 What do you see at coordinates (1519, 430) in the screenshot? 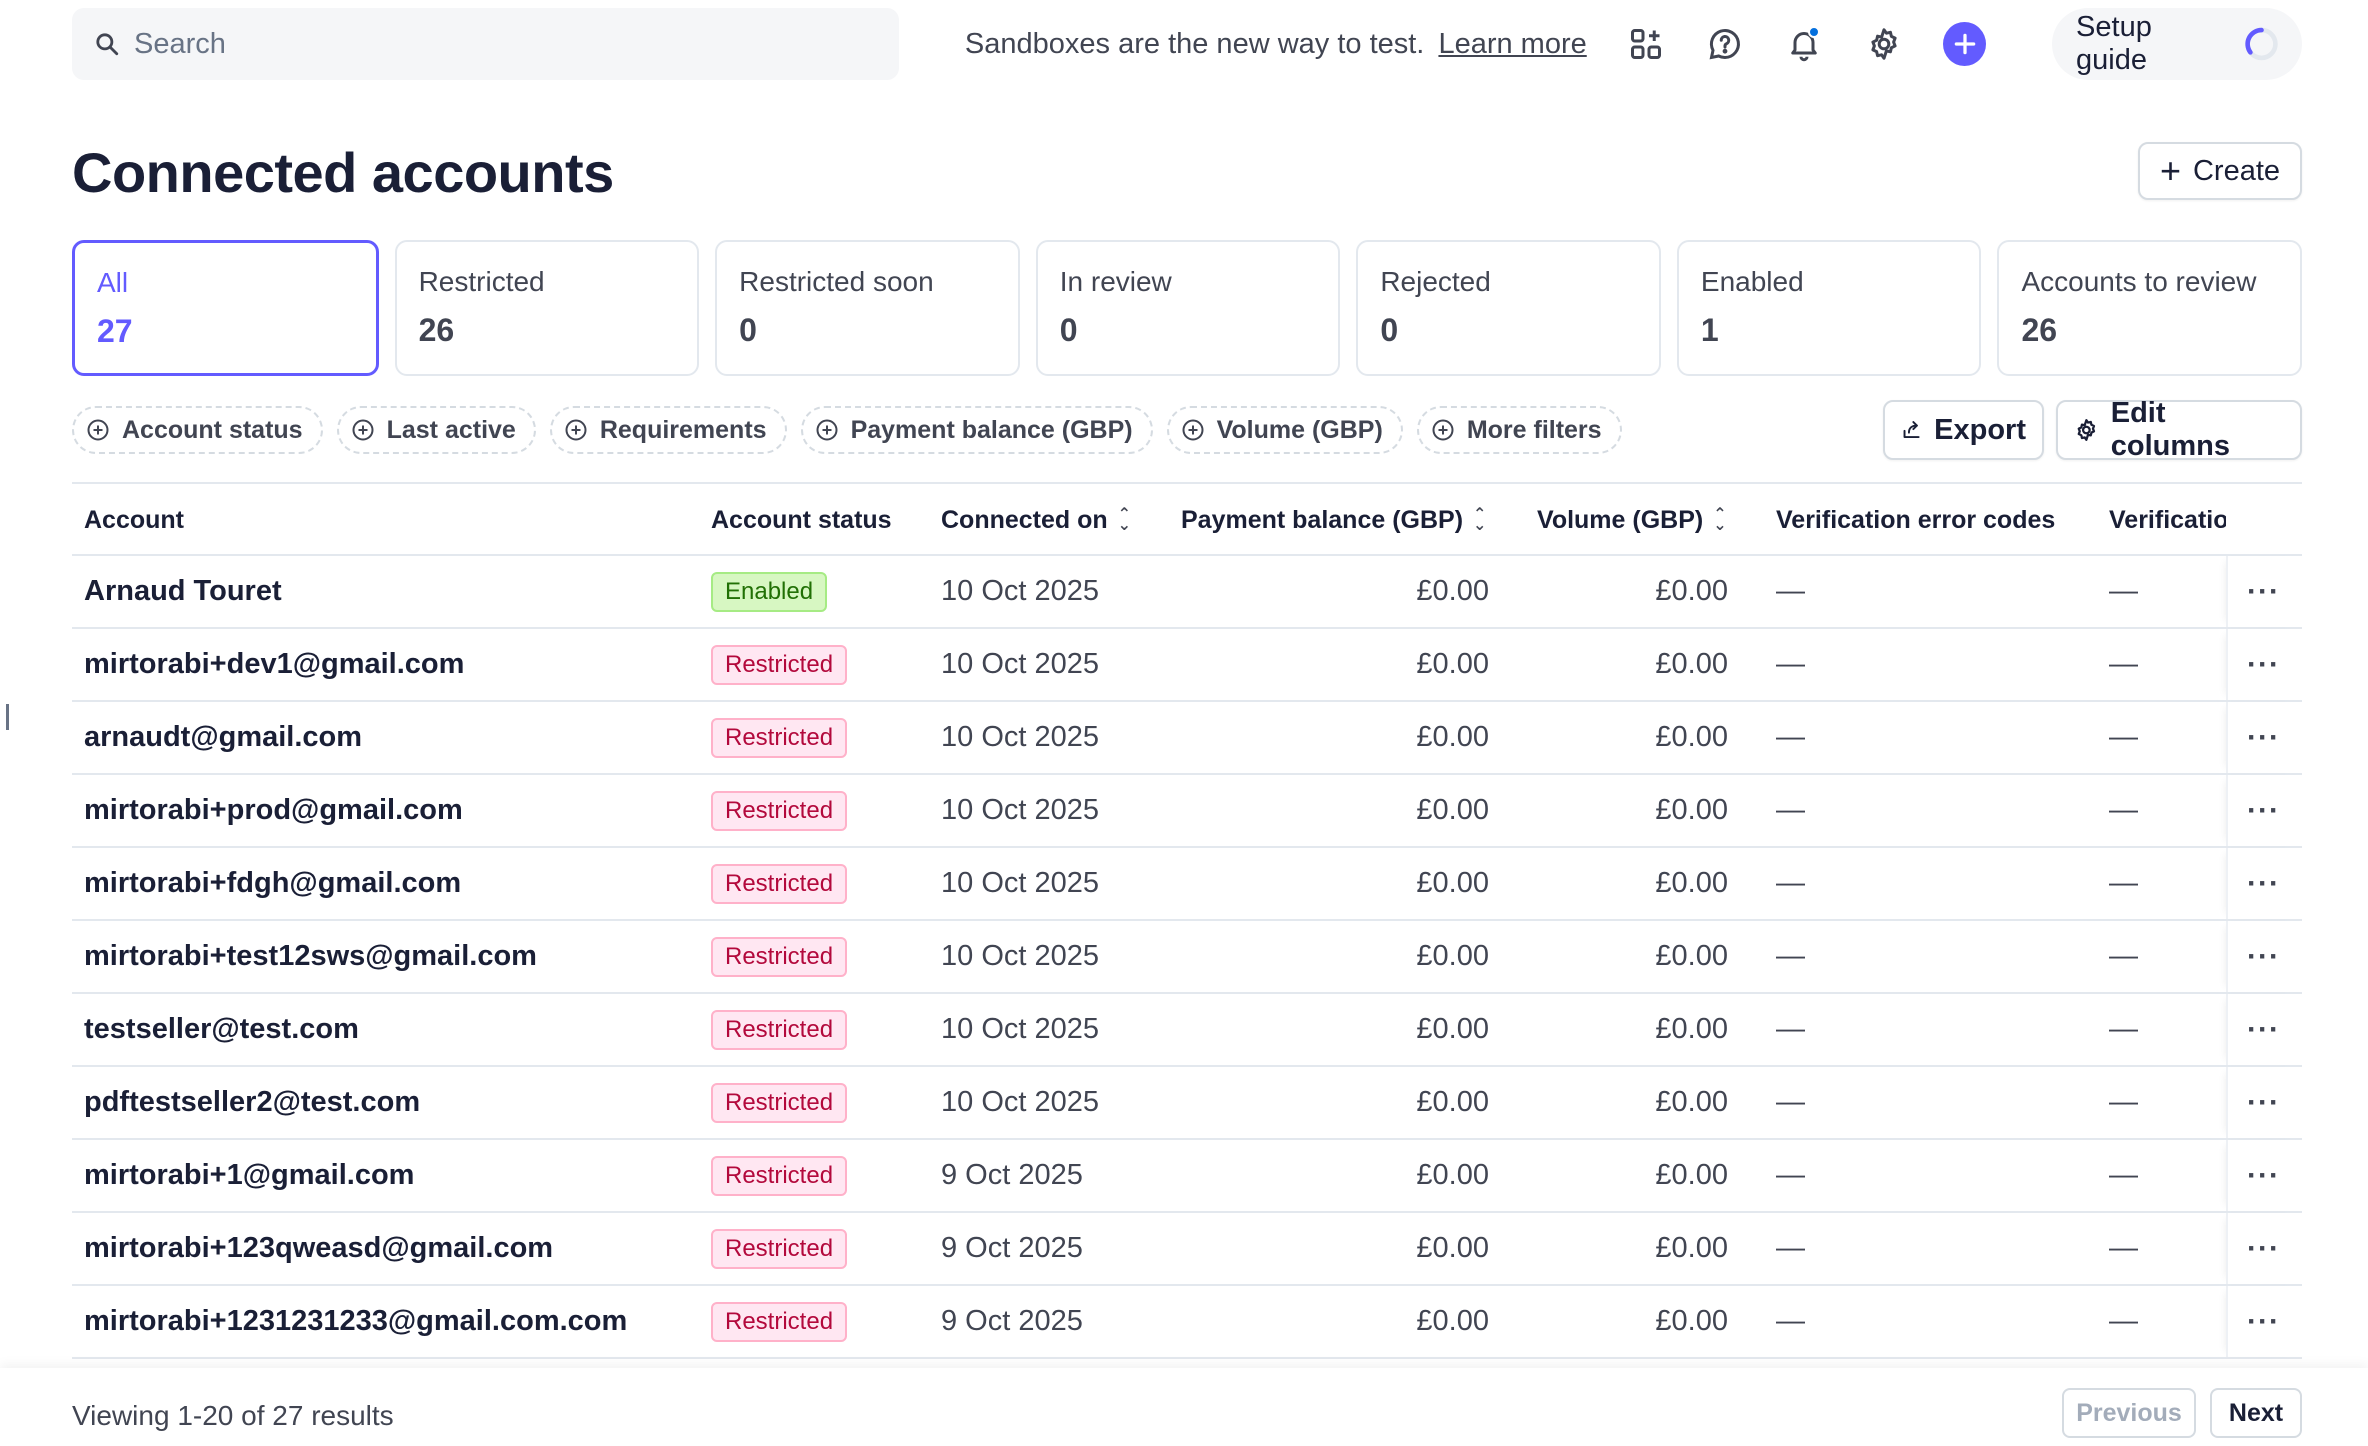
I see `filter-more: More filters` at bounding box center [1519, 430].